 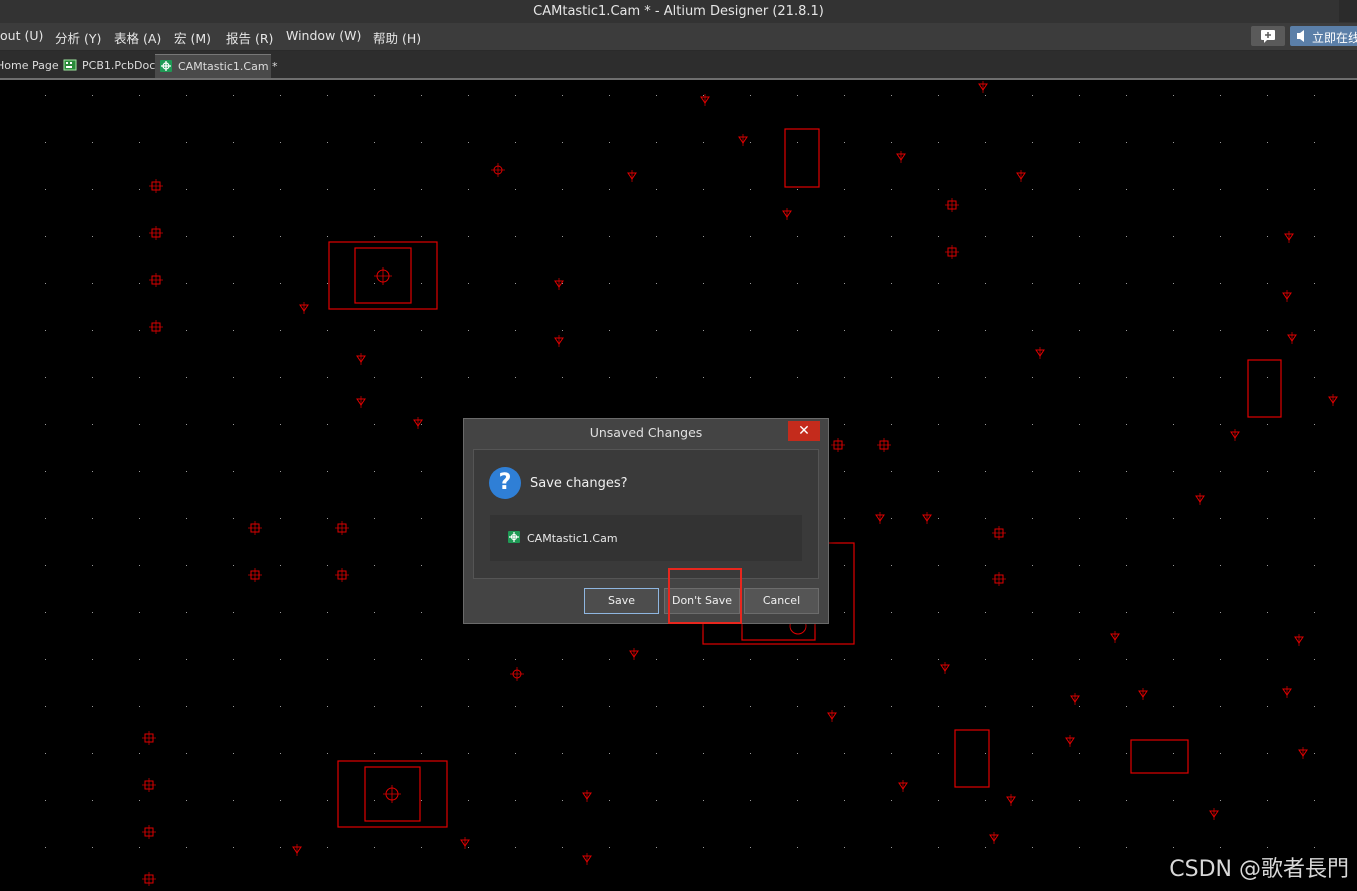 I want to click on chat-icon, so click(x=1268, y=36).